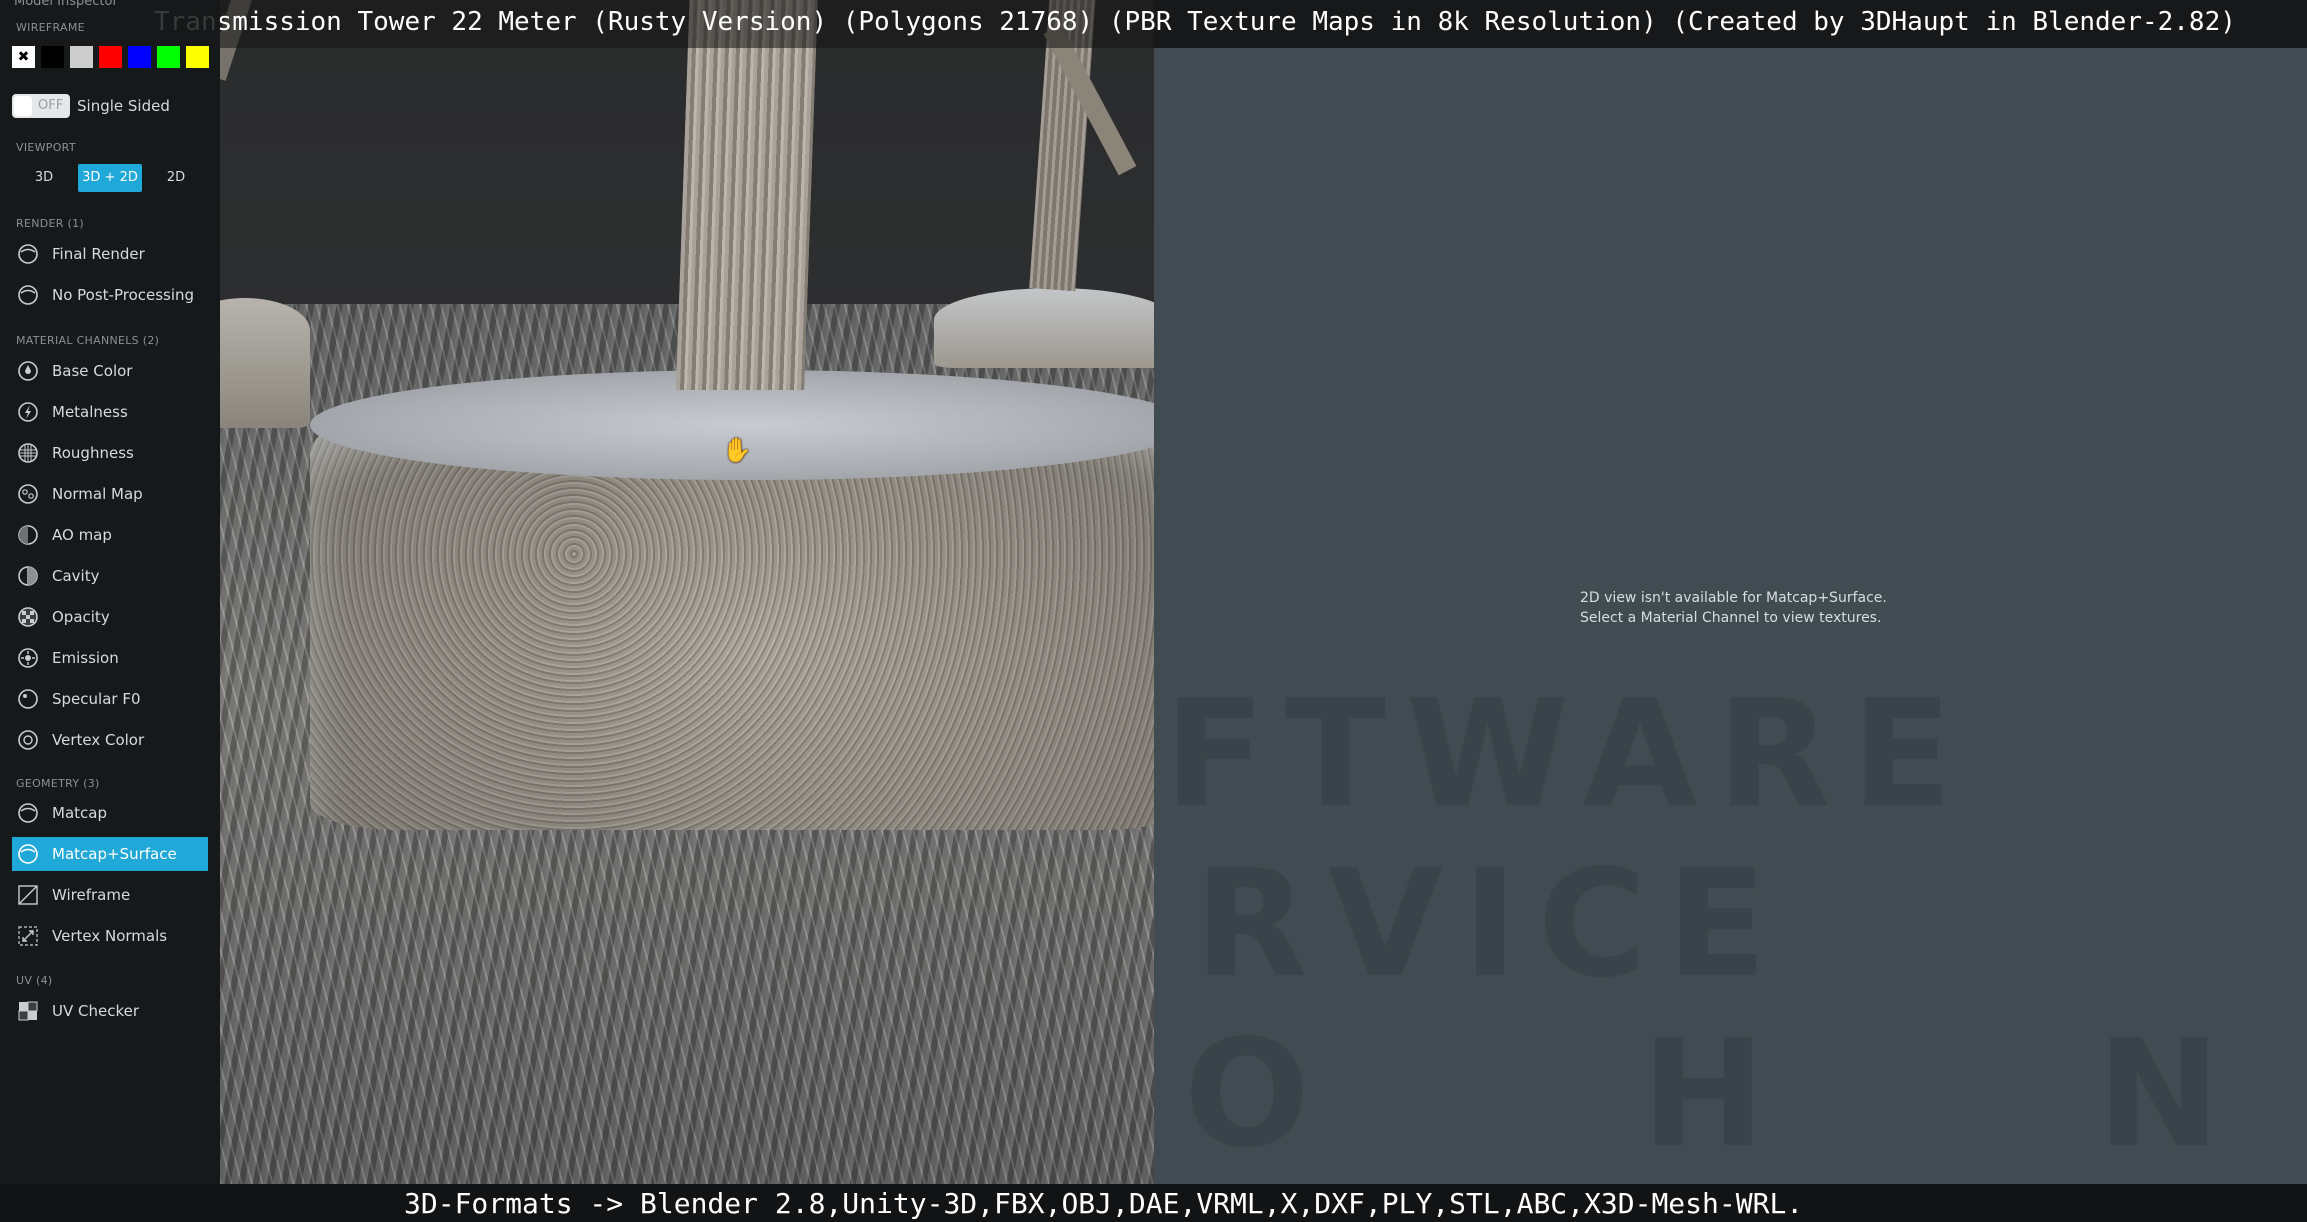 The width and height of the screenshot is (2307, 1222). I want to click on geometry-matcap-surface: Matcap+Surface, so click(110, 854).